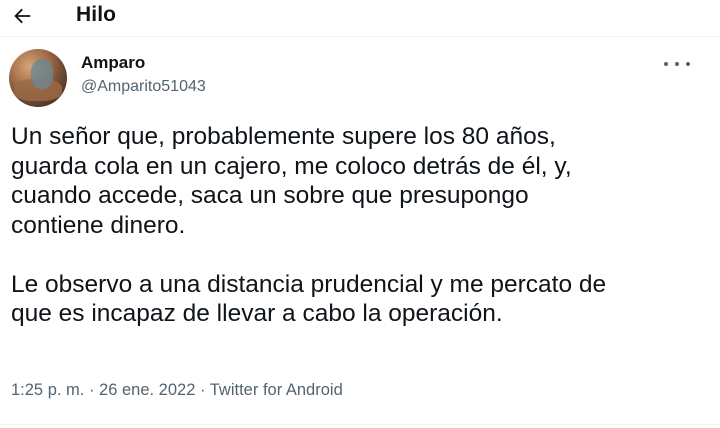 This screenshot has width=720, height=428. Describe the element at coordinates (147, 390) in the screenshot. I see `tweet-date: 26 ene. 2022` at that location.